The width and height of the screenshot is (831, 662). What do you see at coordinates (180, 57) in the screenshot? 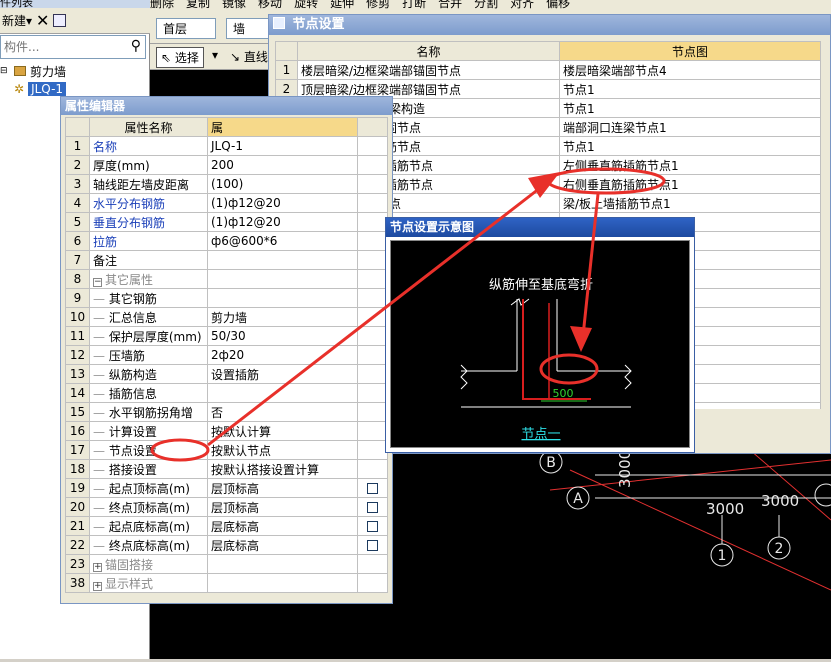
I see `select-button: ⇖ 选择` at bounding box center [180, 57].